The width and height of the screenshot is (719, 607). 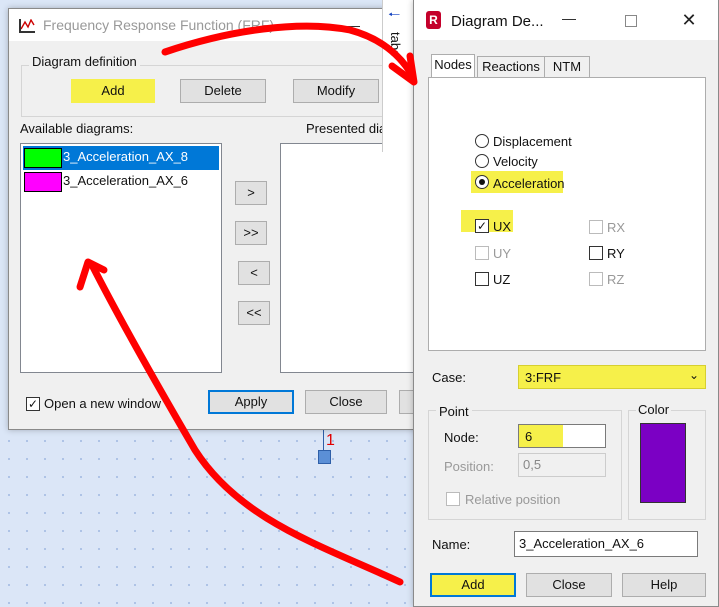 What do you see at coordinates (336, 91) in the screenshot?
I see `frf-modify-button: Modify` at bounding box center [336, 91].